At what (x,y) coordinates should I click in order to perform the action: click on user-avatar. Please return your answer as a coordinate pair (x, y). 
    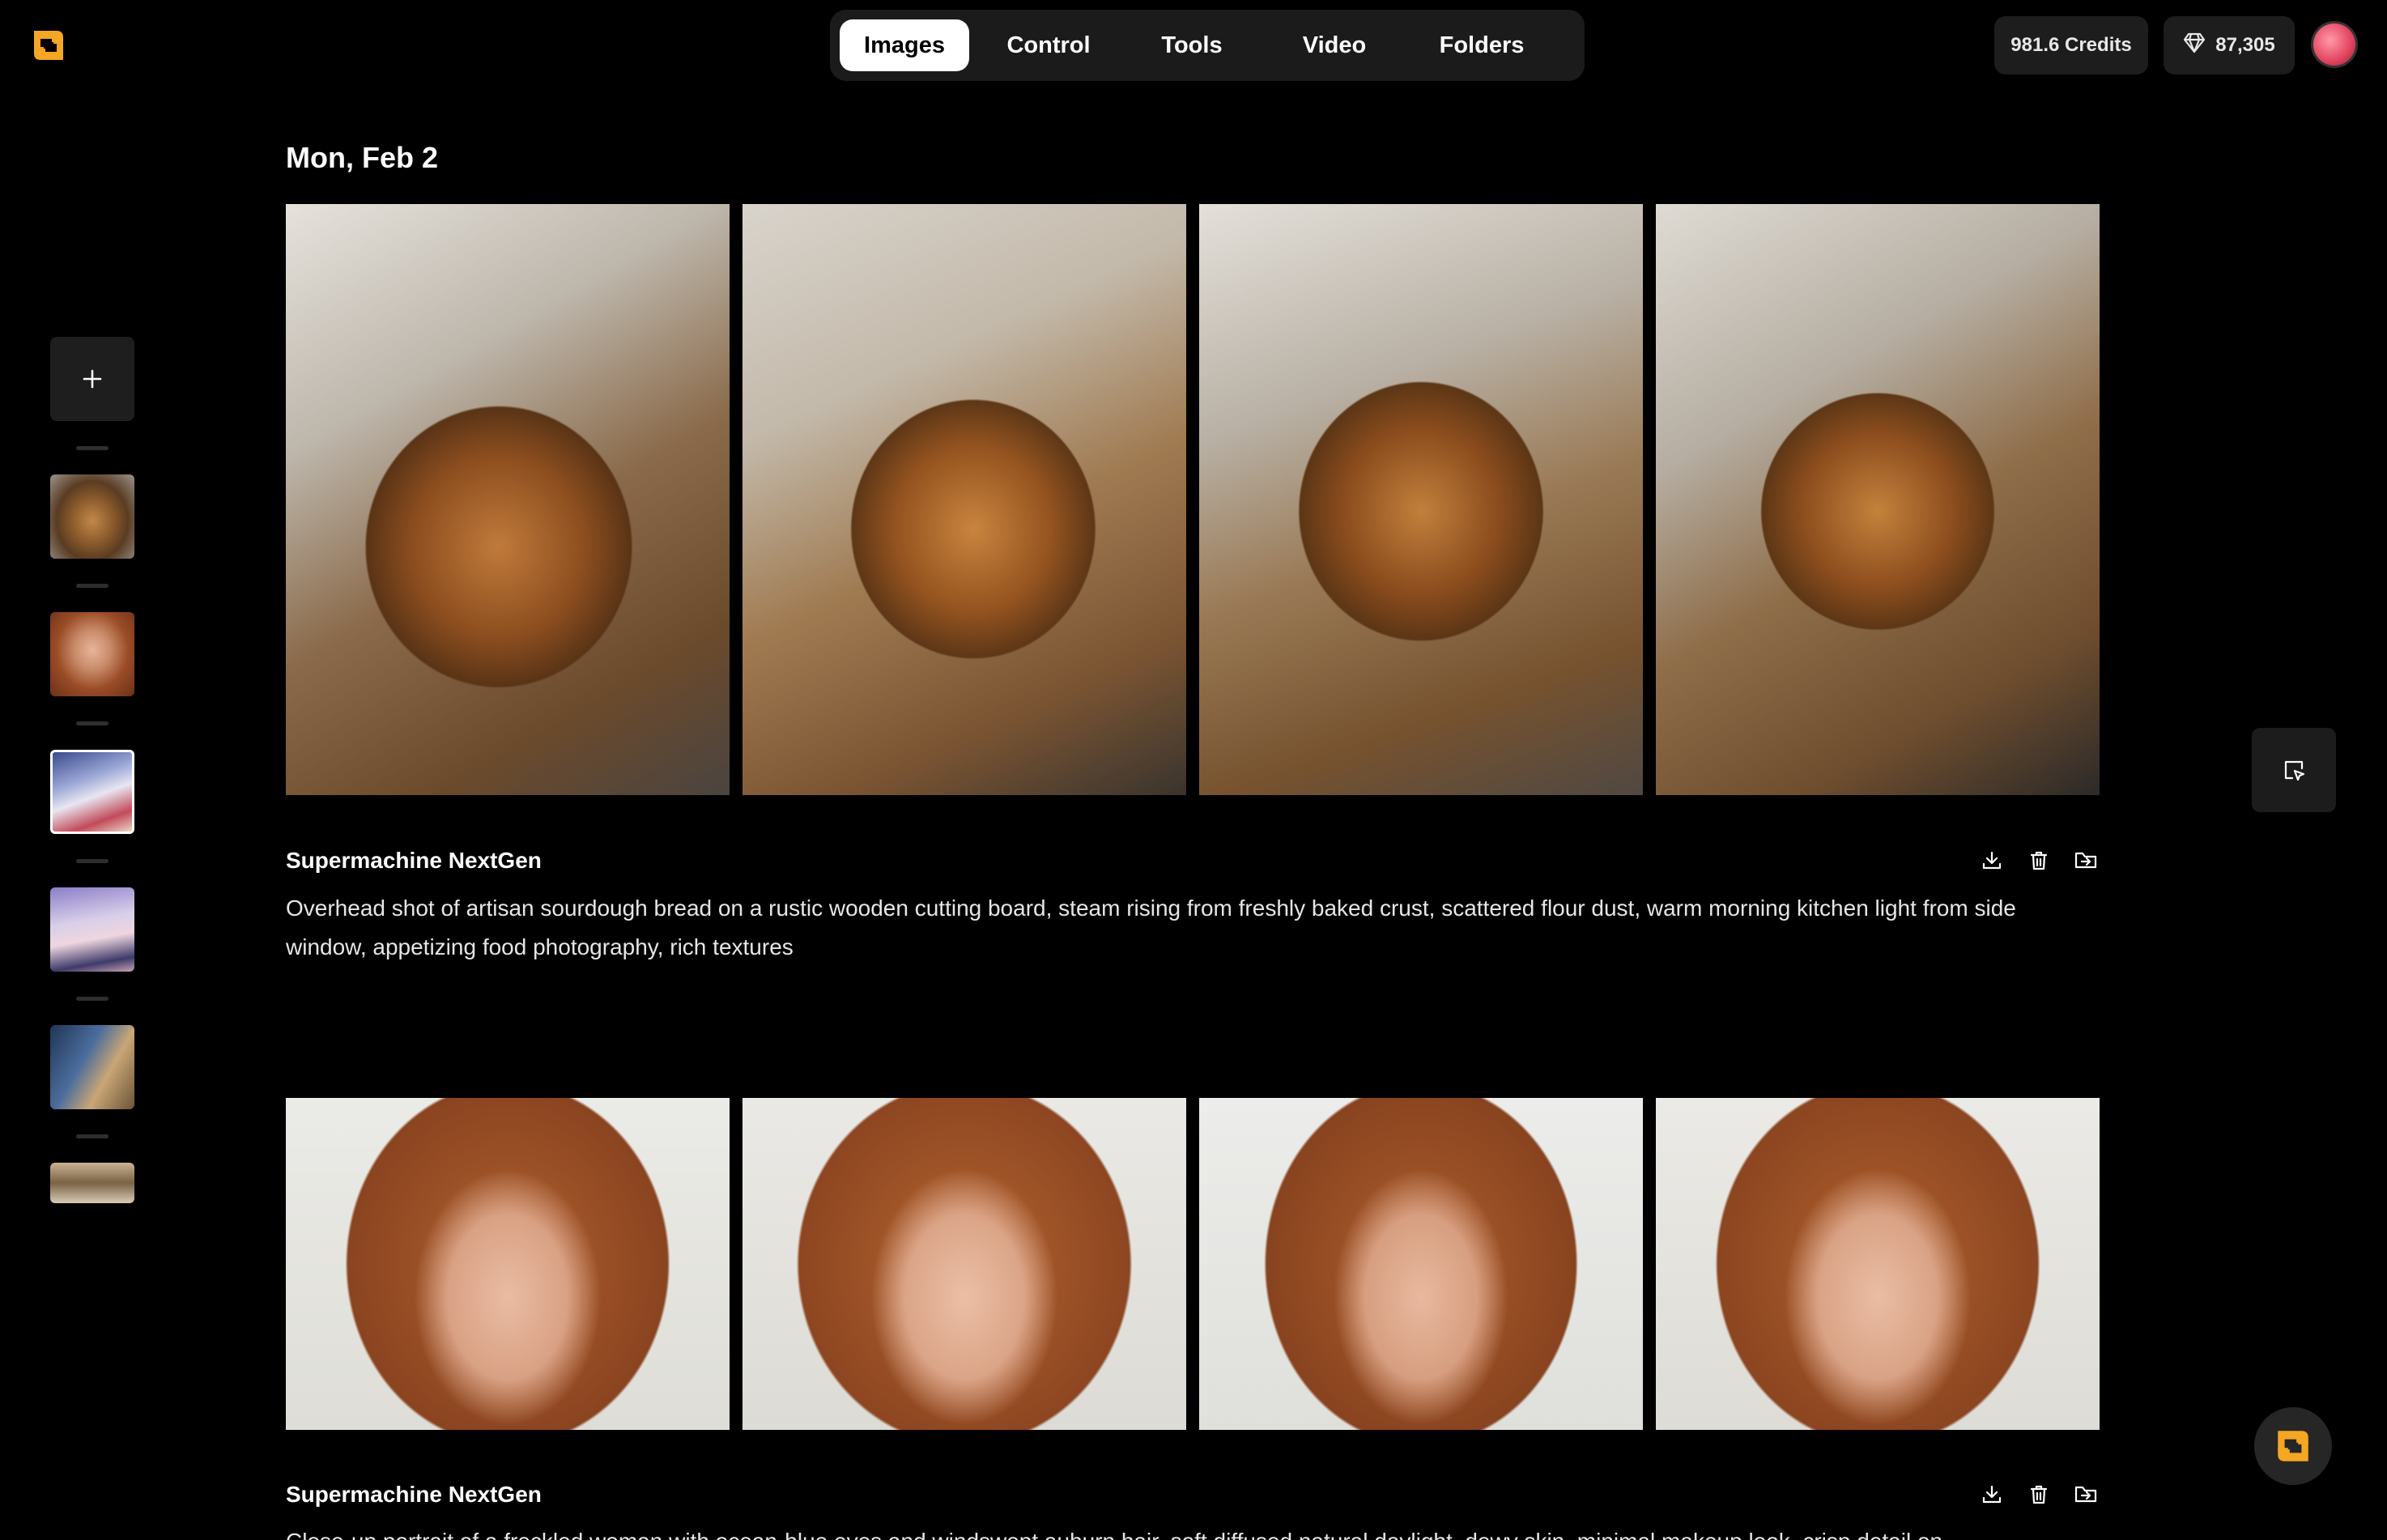
    Looking at the image, I should click on (2334, 44).